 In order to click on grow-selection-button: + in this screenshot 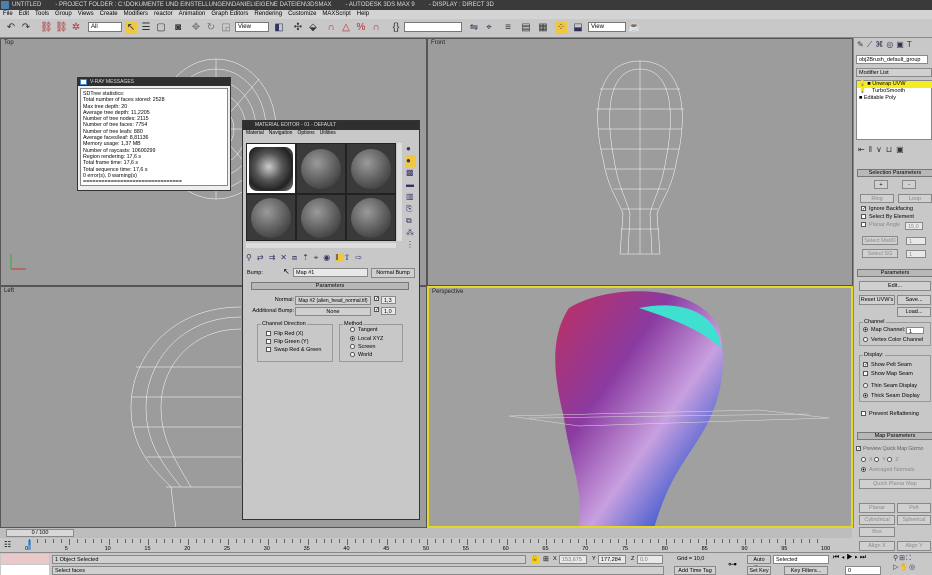, I will do `click(881, 184)`.